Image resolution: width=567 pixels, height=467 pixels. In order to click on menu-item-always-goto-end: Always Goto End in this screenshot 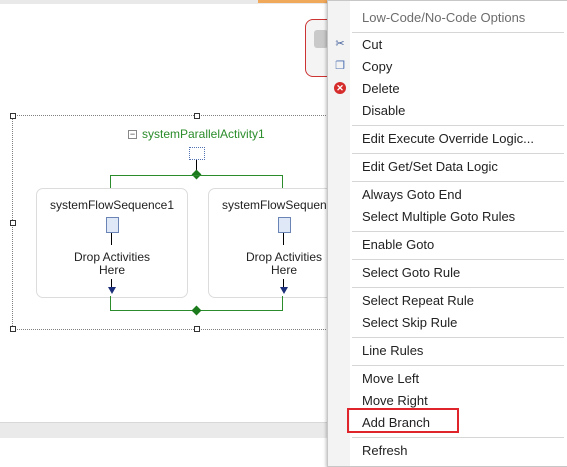, I will do `click(458, 195)`.